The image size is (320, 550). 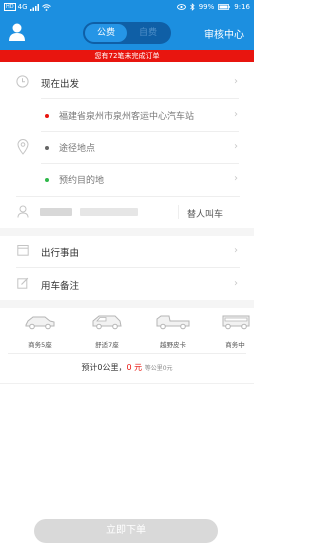 What do you see at coordinates (181, 7) in the screenshot?
I see `eye-icon` at bounding box center [181, 7].